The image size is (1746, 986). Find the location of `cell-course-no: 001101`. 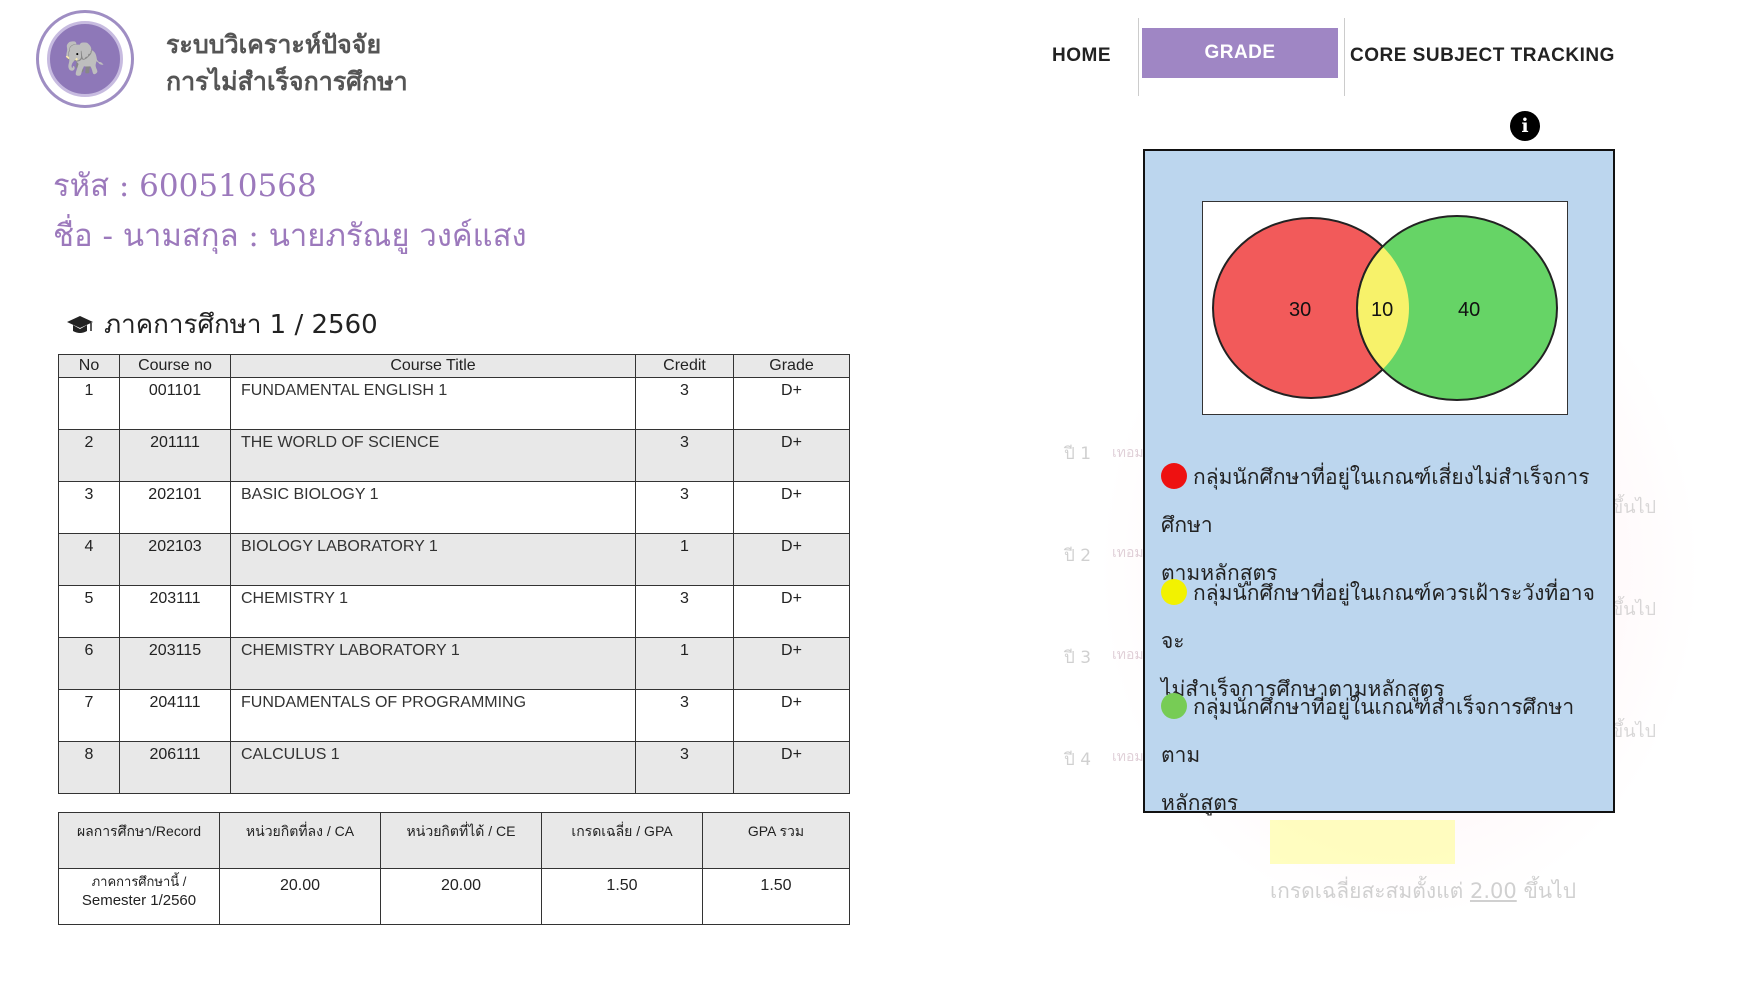

cell-course-no: 001101 is located at coordinates (175, 403).